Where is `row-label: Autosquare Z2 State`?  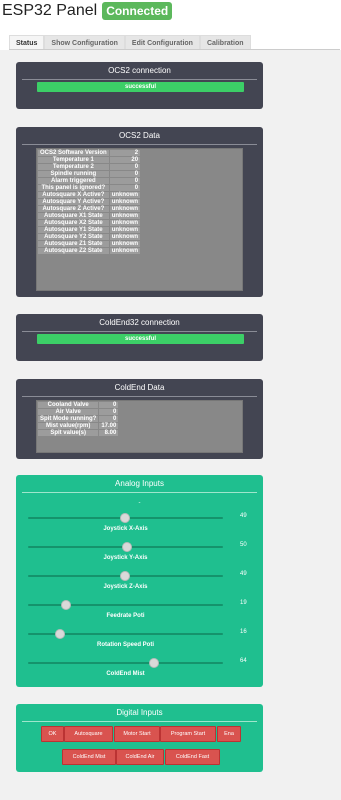 row-label: Autosquare Z2 State is located at coordinates (73, 251).